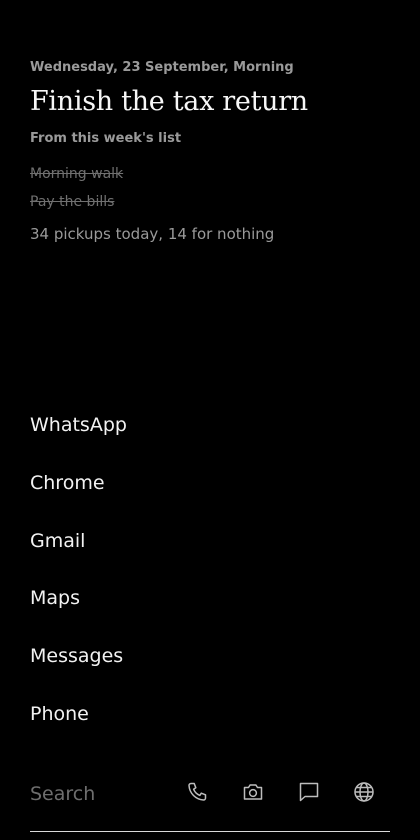 This screenshot has width=420, height=840. Describe the element at coordinates (169, 101) in the screenshot. I see `focus-title: Finish the tax return` at that location.